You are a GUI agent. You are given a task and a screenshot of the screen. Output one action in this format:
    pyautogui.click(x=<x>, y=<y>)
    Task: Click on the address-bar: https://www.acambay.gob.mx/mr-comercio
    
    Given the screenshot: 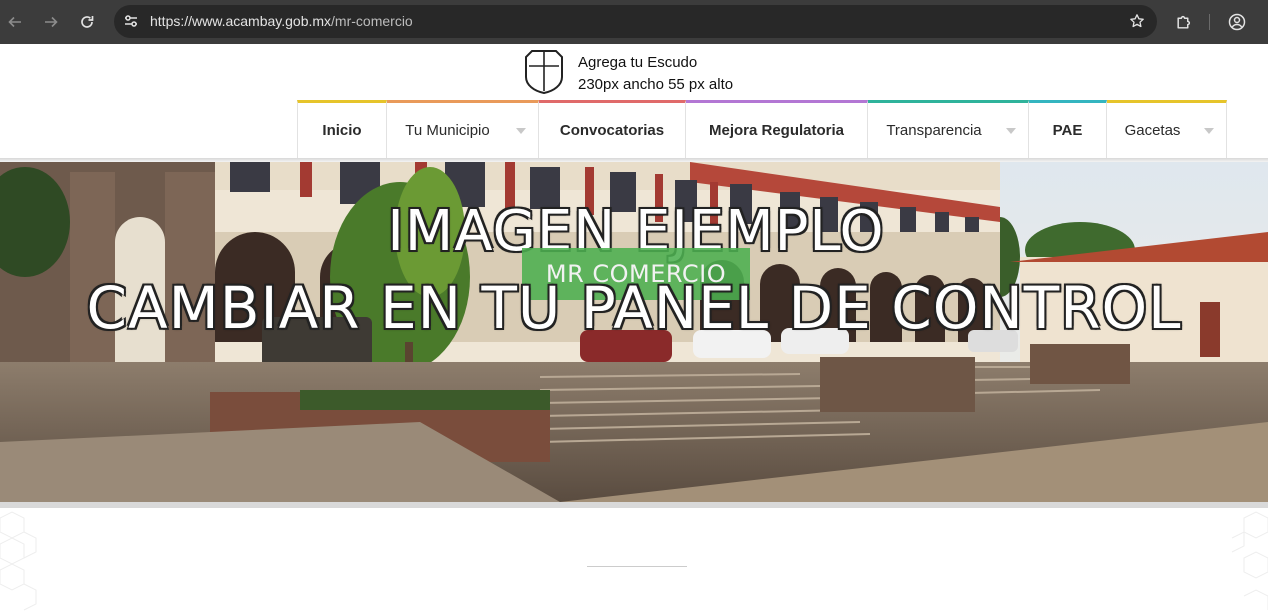 What is the action you would take?
    pyautogui.click(x=635, y=21)
    